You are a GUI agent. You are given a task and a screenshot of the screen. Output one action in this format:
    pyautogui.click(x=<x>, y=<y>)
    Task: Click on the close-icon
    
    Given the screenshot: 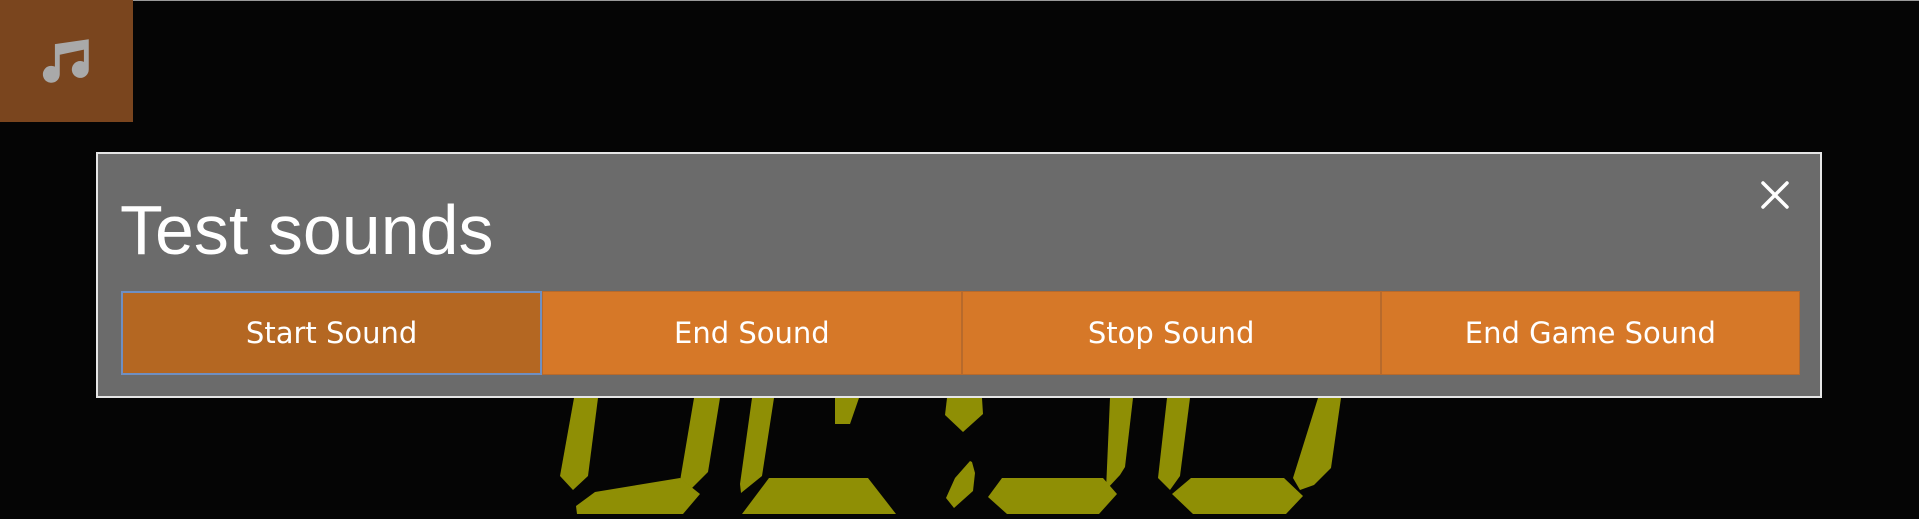 What is the action you would take?
    pyautogui.click(x=1775, y=195)
    